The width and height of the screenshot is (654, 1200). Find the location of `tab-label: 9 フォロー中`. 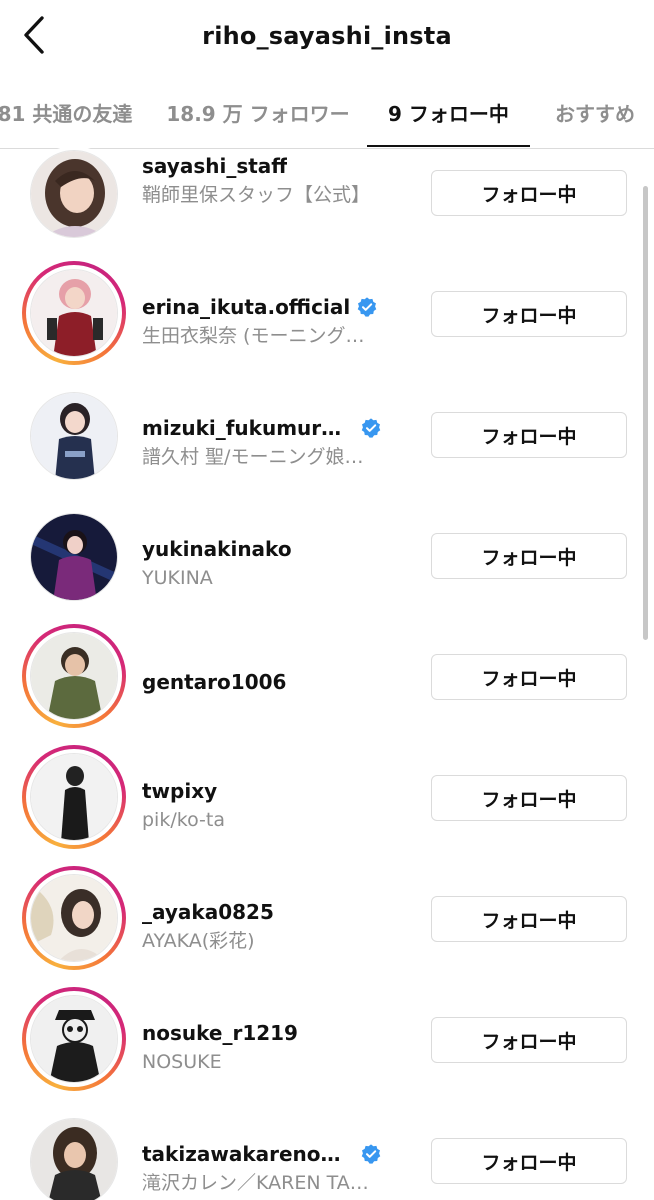

tab-label: 9 フォロー中 is located at coordinates (448, 113).